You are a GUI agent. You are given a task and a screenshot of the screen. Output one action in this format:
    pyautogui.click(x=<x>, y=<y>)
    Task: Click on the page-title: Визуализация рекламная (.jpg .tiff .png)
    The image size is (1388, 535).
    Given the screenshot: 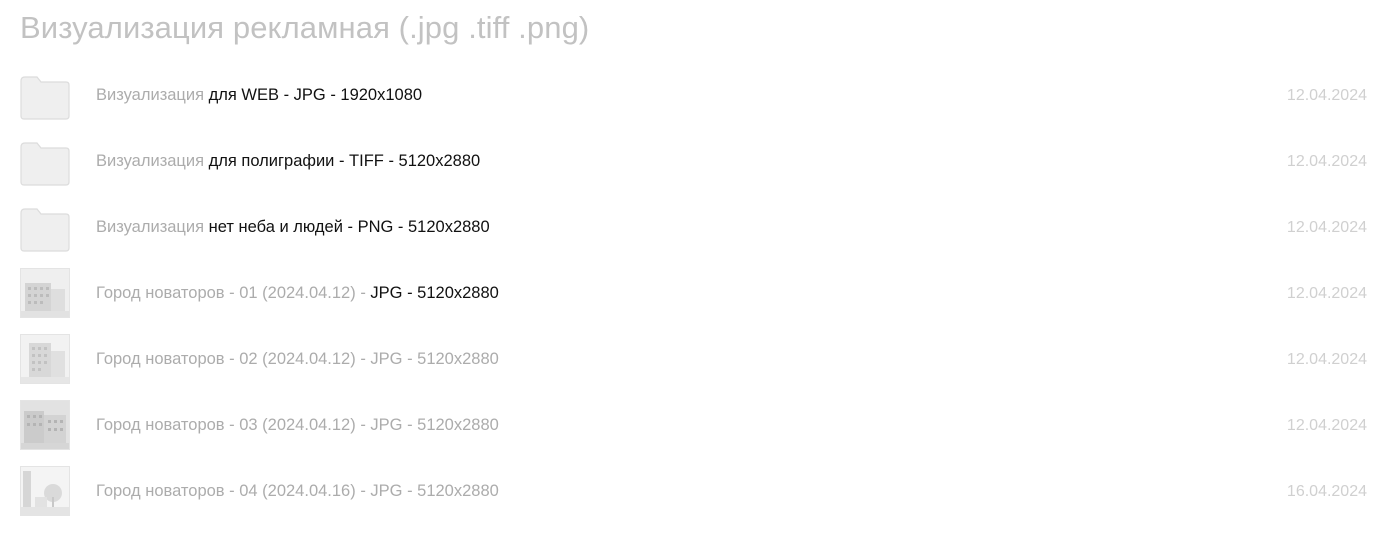 What is the action you would take?
    pyautogui.click(x=305, y=27)
    